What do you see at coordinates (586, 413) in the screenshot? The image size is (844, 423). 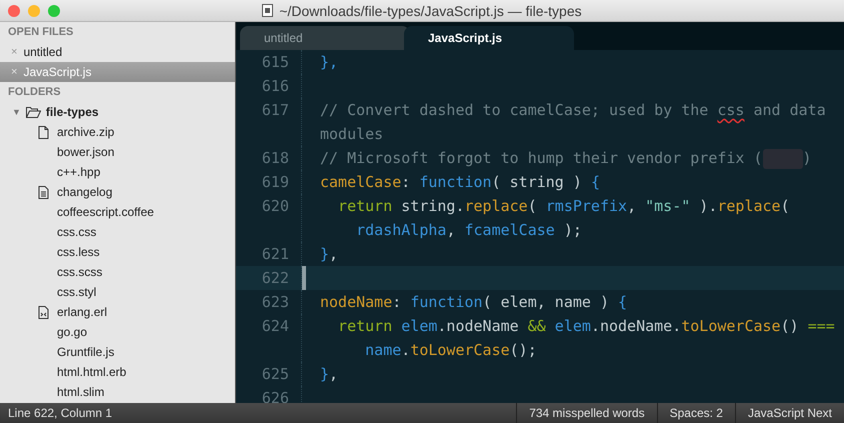 I see `spelling-status: 734 misspelled words` at bounding box center [586, 413].